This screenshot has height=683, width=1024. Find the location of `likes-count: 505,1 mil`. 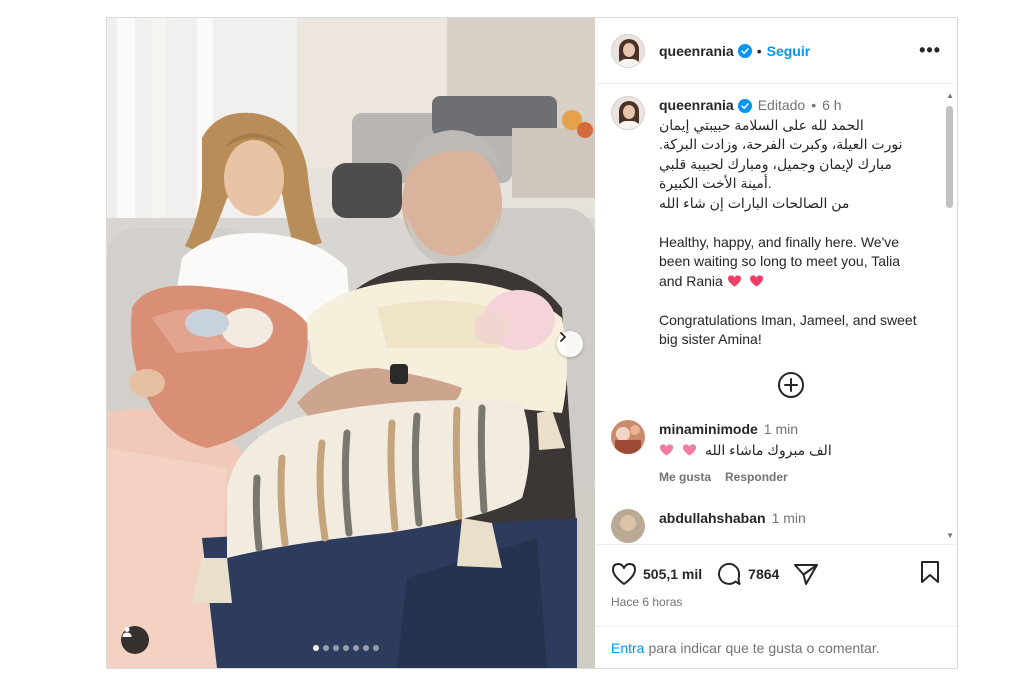

likes-count: 505,1 mil is located at coordinates (672, 574).